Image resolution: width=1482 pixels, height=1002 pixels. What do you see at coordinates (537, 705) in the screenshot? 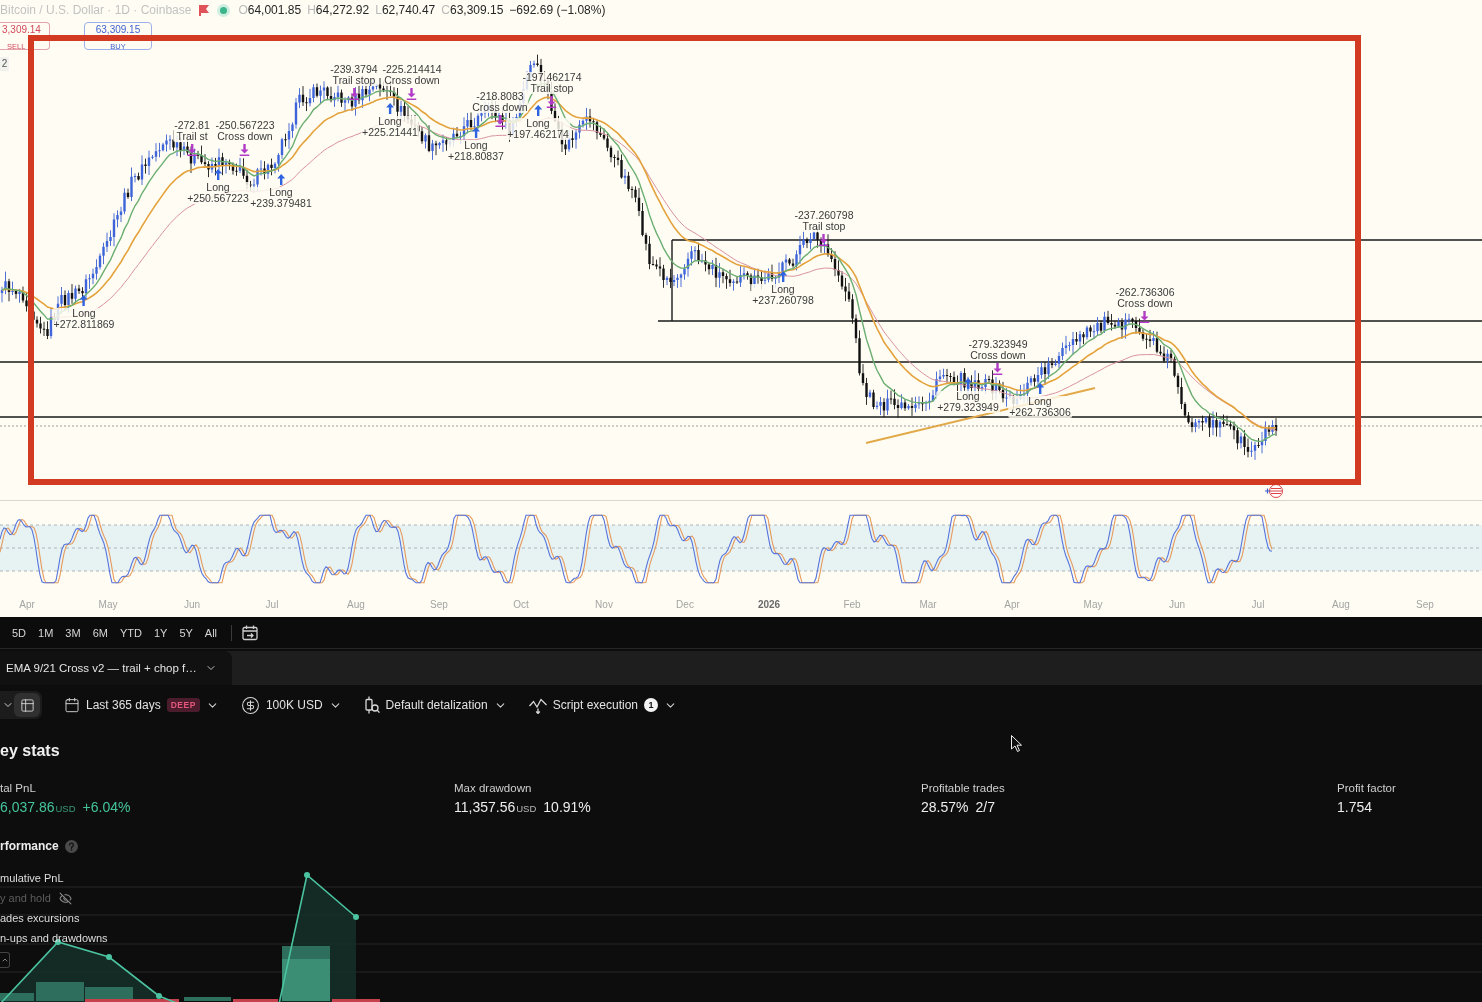
I see `activity-icon` at bounding box center [537, 705].